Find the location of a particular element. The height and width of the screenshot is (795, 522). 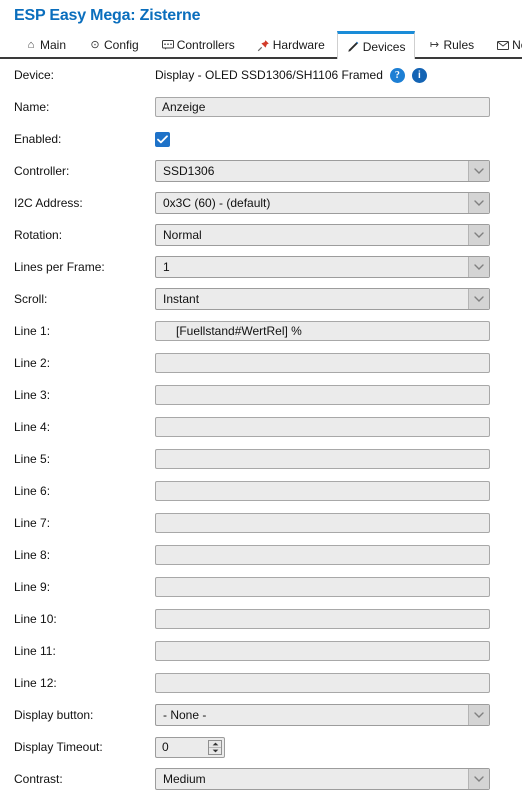

controller-select-value: SSD1306 is located at coordinates (189, 171).